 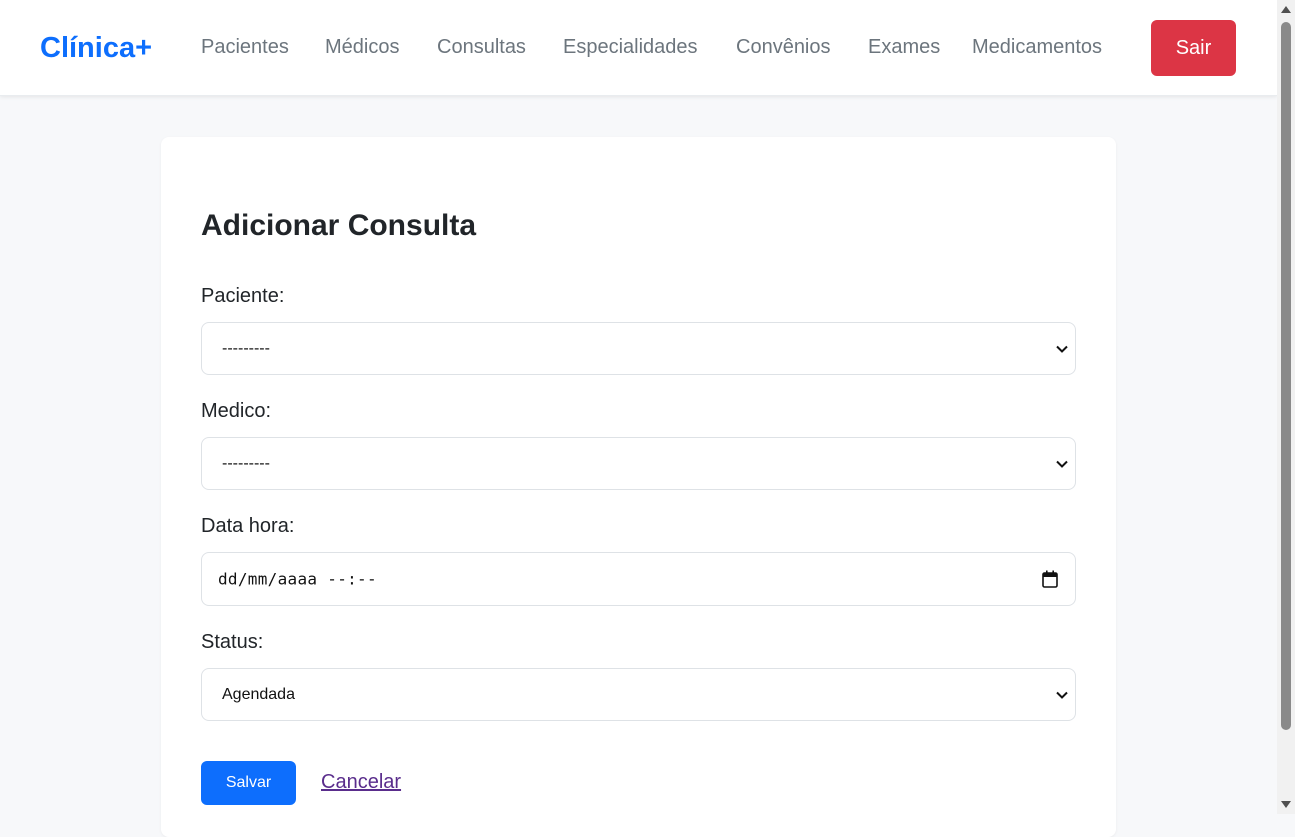 I want to click on medico-select: ---------, so click(x=638, y=463).